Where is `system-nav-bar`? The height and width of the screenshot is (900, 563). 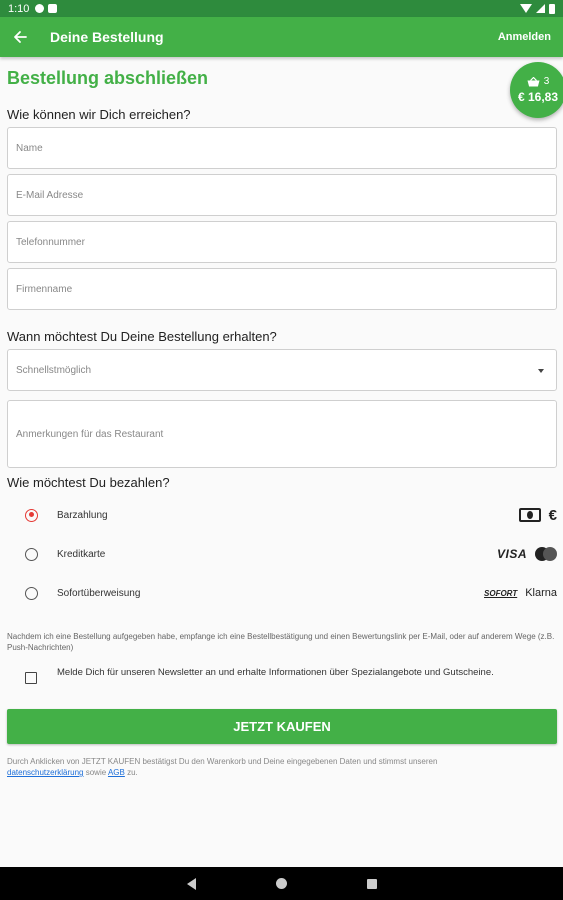 system-nav-bar is located at coordinates (281, 883).